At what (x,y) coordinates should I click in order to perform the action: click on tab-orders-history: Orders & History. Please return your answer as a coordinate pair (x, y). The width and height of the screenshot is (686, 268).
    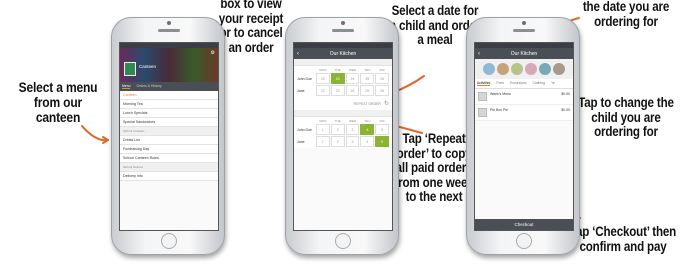
    Looking at the image, I should click on (148, 86).